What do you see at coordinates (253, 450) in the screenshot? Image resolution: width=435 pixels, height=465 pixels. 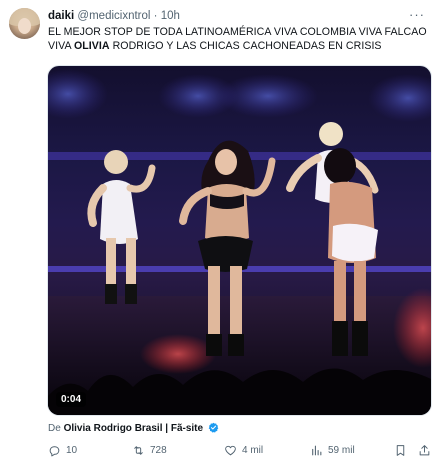 I see `like-count: 4 mil` at bounding box center [253, 450].